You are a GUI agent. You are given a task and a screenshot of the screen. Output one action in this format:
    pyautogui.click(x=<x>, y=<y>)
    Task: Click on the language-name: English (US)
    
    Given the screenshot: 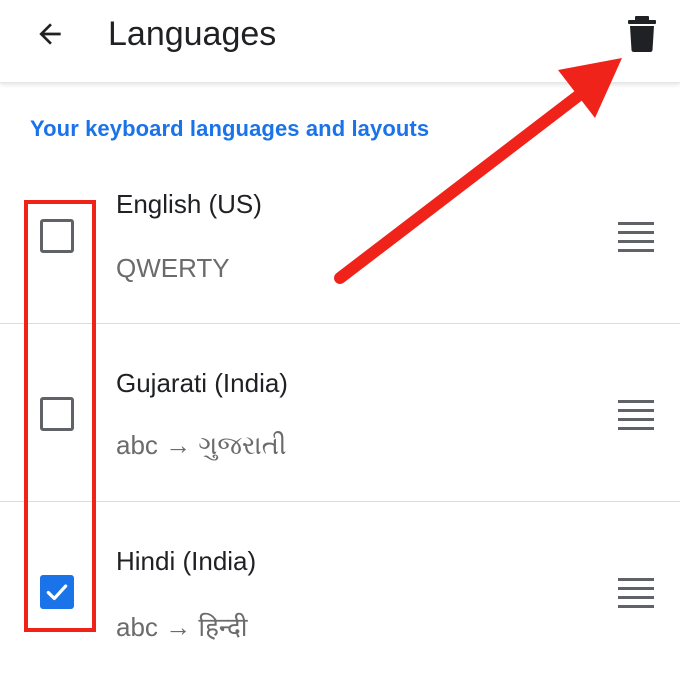 What is the action you would take?
    pyautogui.click(x=189, y=204)
    